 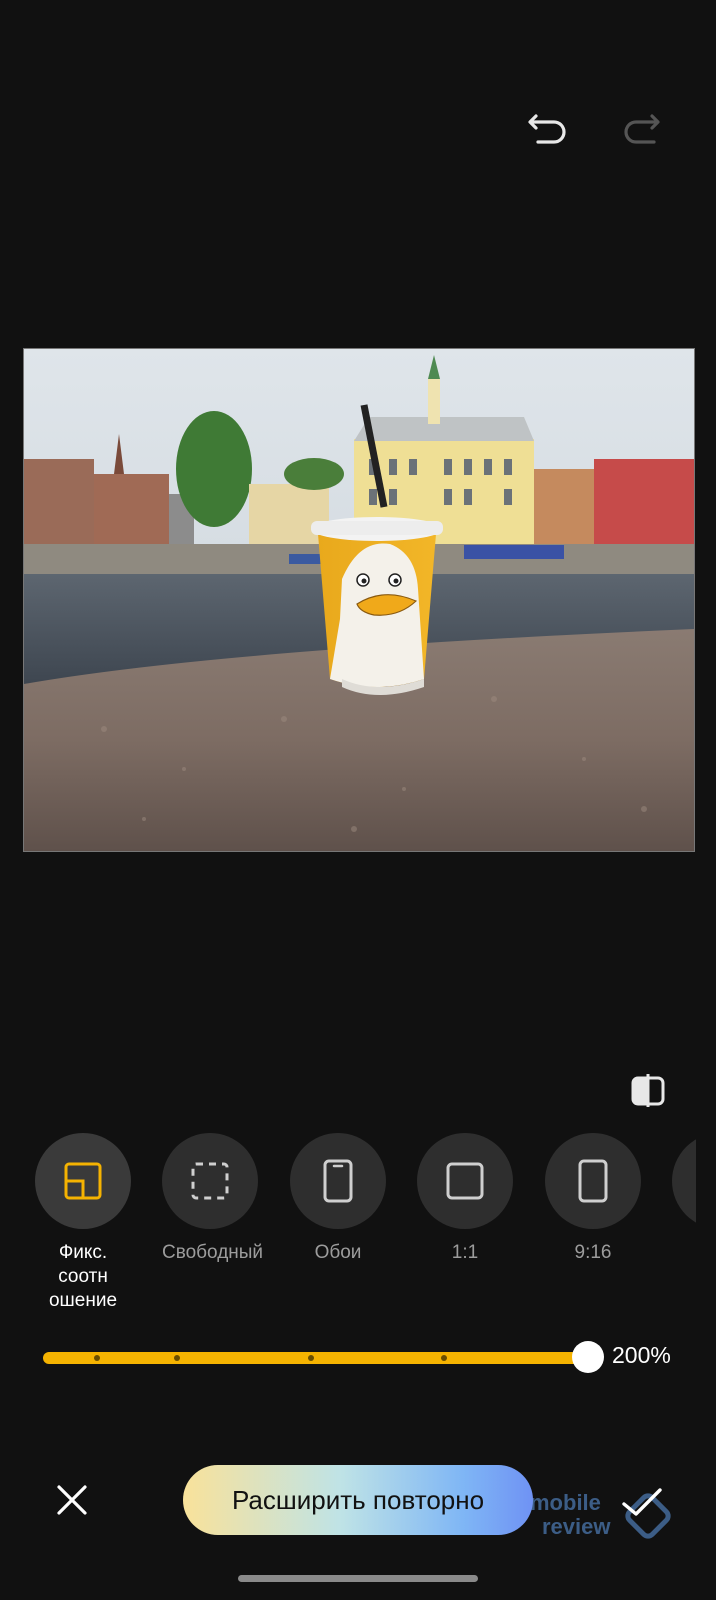 I want to click on confirm-button, so click(x=642, y=1502).